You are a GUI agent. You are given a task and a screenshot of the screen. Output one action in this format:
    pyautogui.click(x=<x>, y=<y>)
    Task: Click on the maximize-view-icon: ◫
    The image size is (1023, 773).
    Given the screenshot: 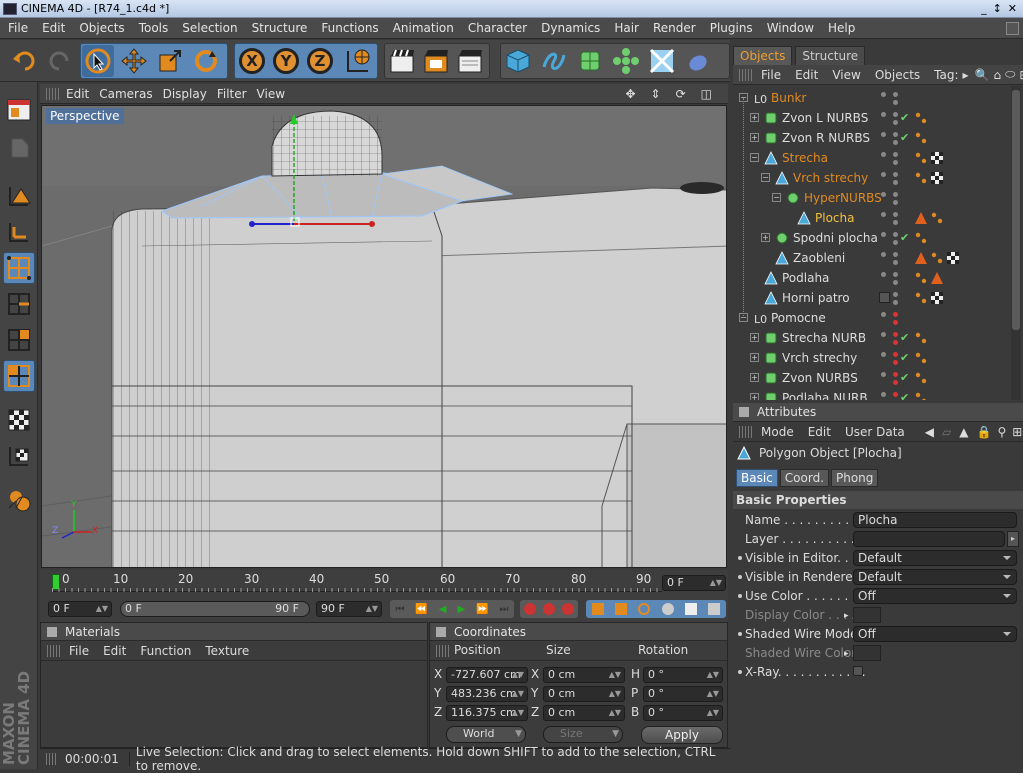 What is the action you would take?
    pyautogui.click(x=711, y=94)
    